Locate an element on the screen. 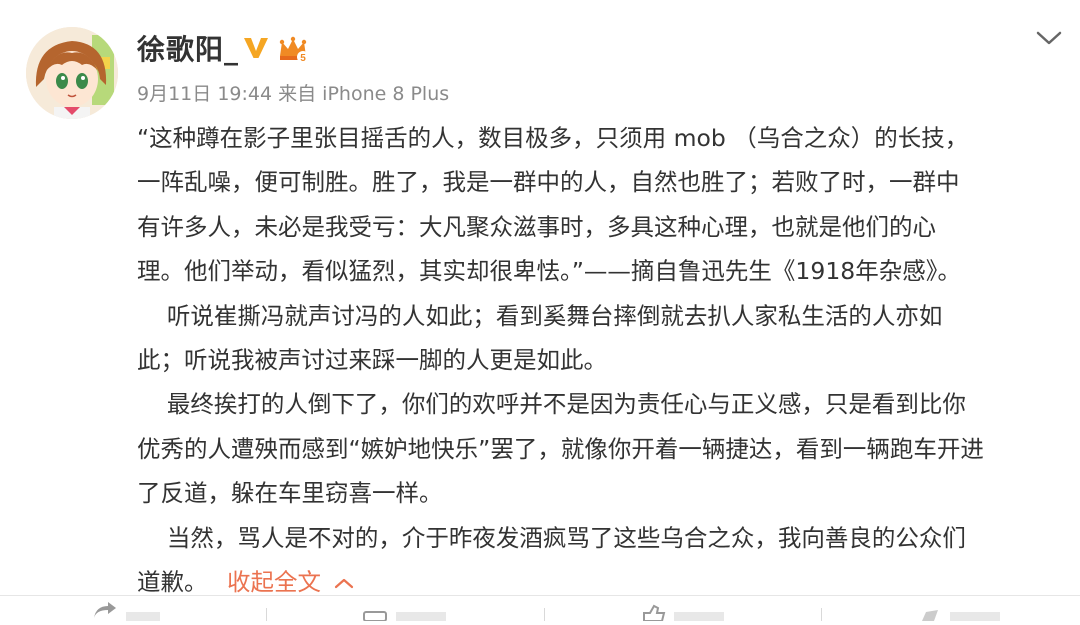 This screenshot has height=625, width=1080. body-line: 优秀的人遭殃而感到“嫉妒地快乐”罢了，就像你开着一辆捷达，看到一辆跑车开进 is located at coordinates (560, 448).